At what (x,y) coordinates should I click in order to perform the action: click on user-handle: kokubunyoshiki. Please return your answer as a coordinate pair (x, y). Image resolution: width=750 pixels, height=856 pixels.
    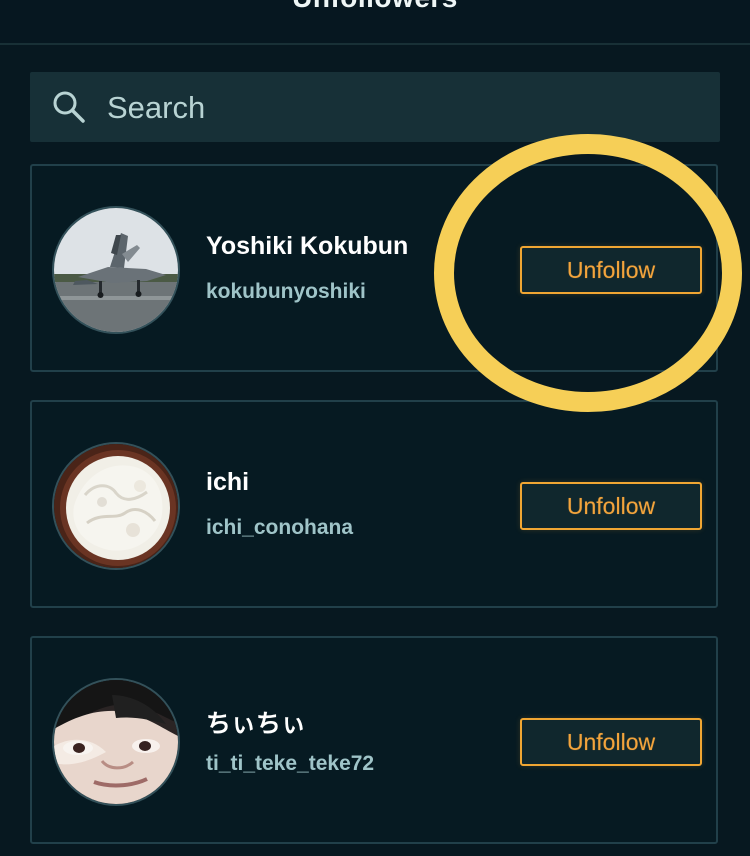
    Looking at the image, I should click on (286, 291).